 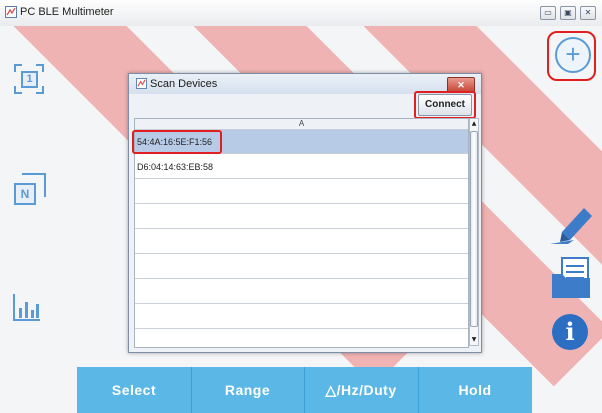 What do you see at coordinates (568, 13) in the screenshot?
I see `maximize-button: ▣` at bounding box center [568, 13].